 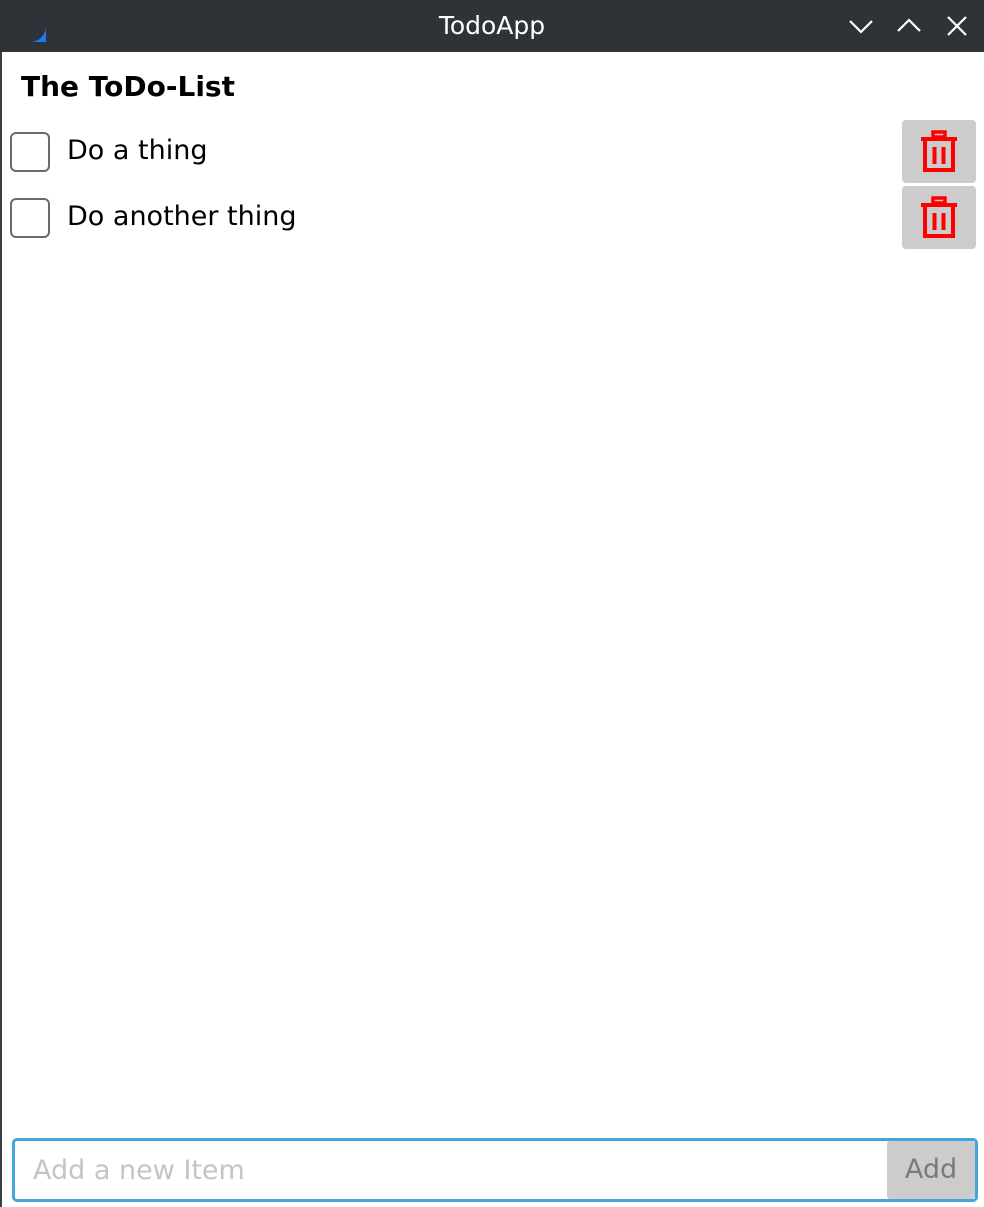 What do you see at coordinates (492, 152) in the screenshot?
I see `todo-item: Do a thing` at bounding box center [492, 152].